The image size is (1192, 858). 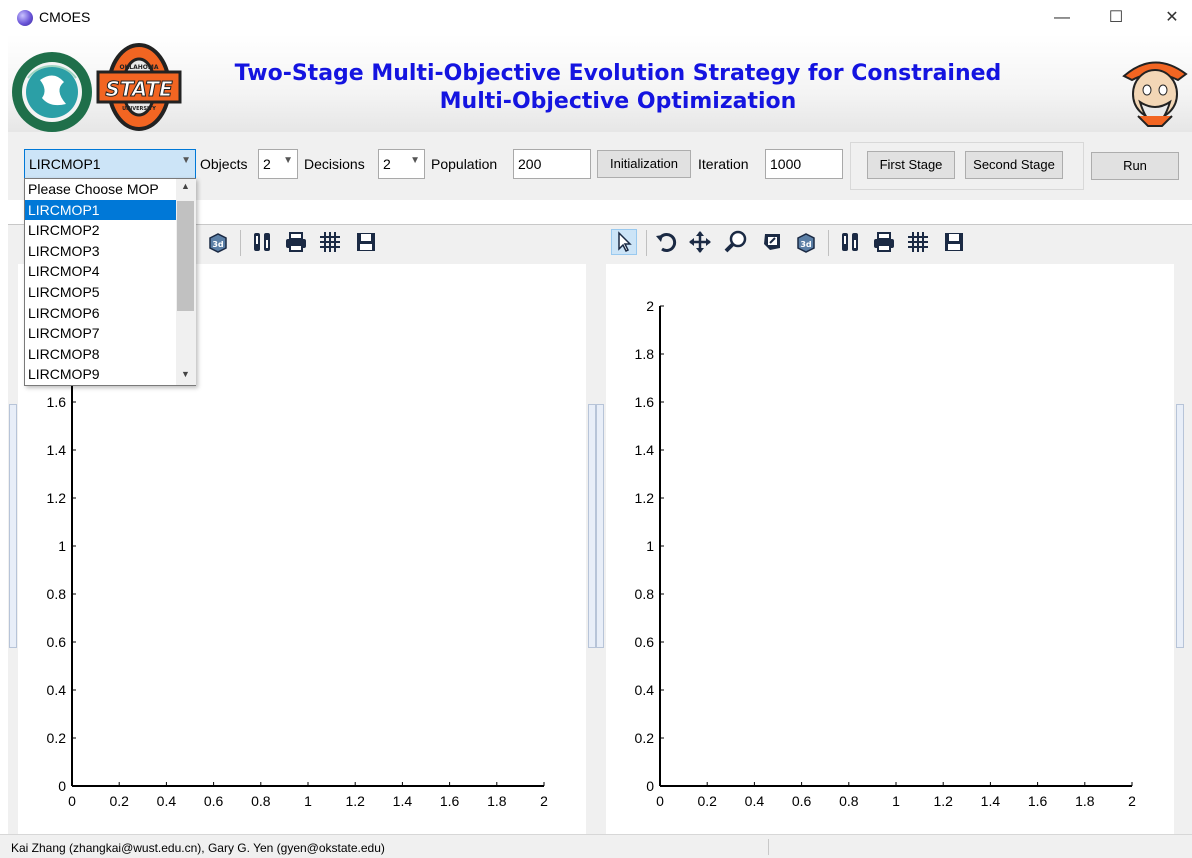 I want to click on population-input: 200, so click(x=552, y=164).